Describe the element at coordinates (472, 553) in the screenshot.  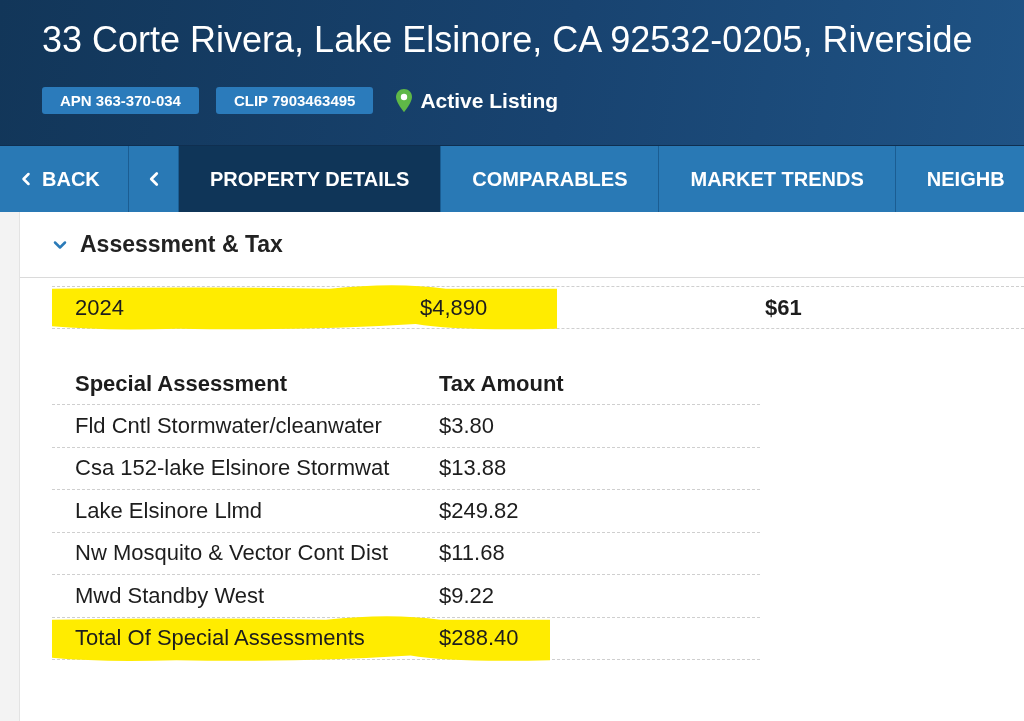
I see `table-cell-text: $11.68` at that location.